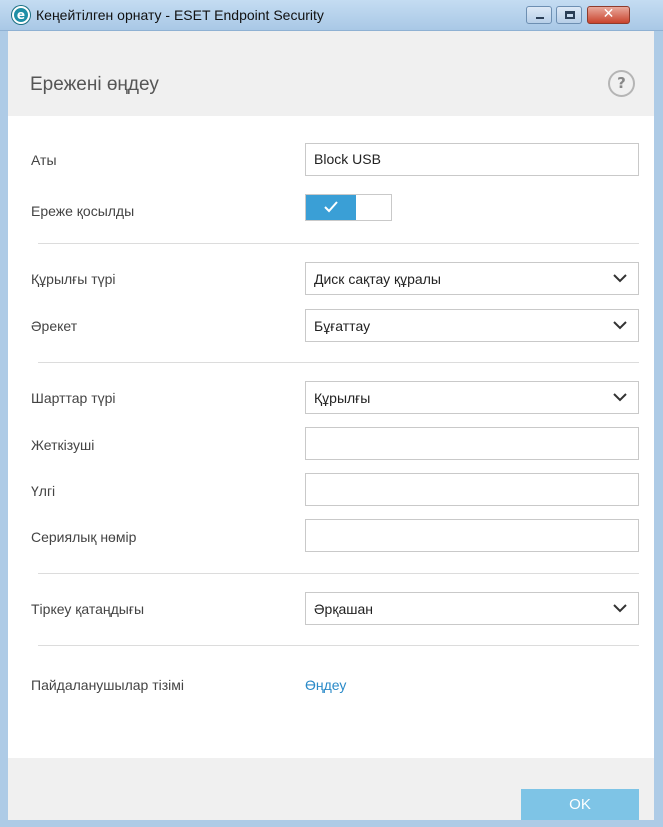 Image resolution: width=663 pixels, height=827 pixels. I want to click on action-dropdown: Бұғаттау, so click(472, 325).